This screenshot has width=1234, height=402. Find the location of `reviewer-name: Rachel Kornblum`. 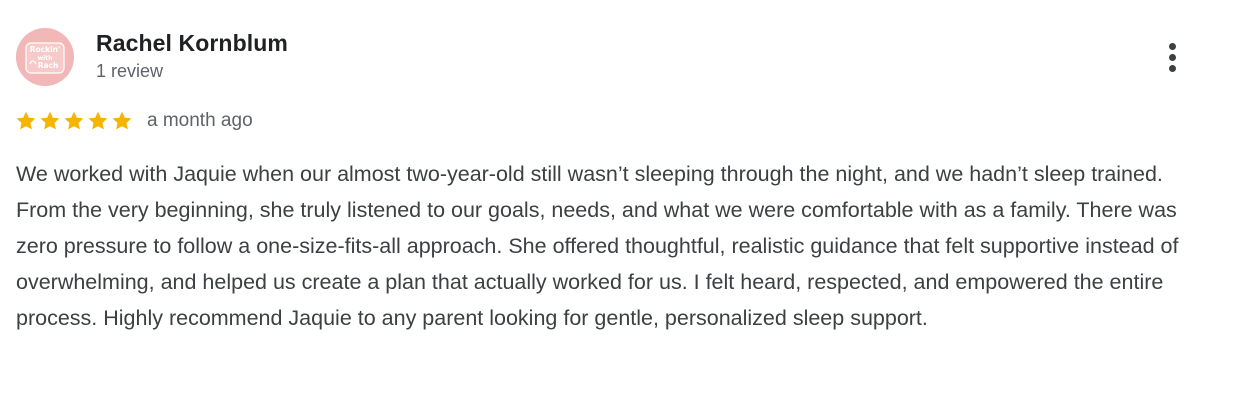

reviewer-name: Rachel Kornblum is located at coordinates (192, 43).